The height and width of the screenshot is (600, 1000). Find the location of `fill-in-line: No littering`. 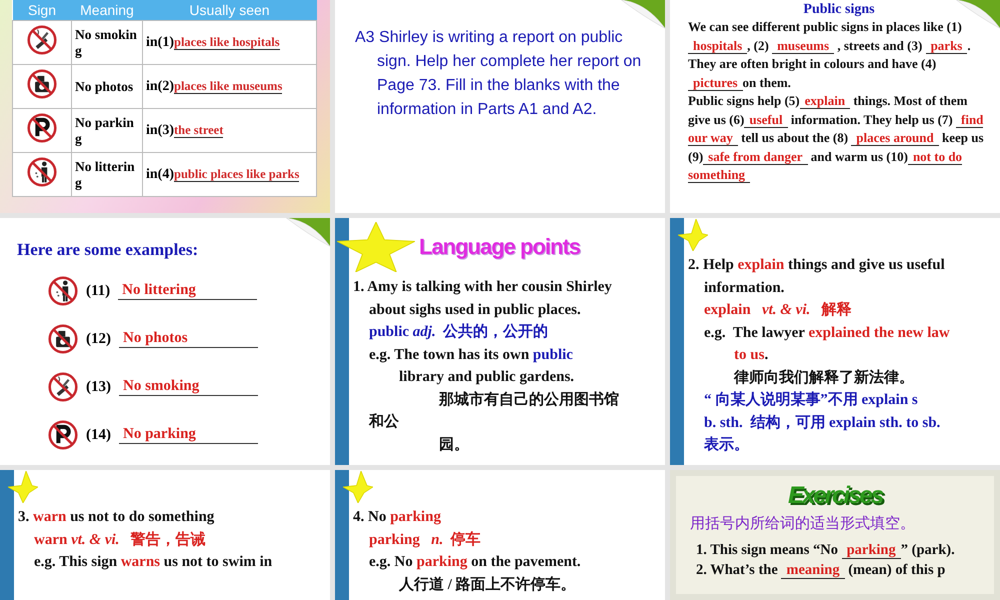

fill-in-line: No littering is located at coordinates (188, 291).